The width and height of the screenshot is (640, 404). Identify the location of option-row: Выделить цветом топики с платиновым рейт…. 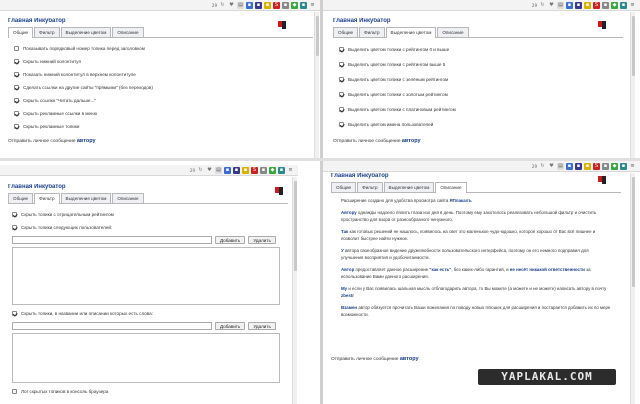
(481, 109).